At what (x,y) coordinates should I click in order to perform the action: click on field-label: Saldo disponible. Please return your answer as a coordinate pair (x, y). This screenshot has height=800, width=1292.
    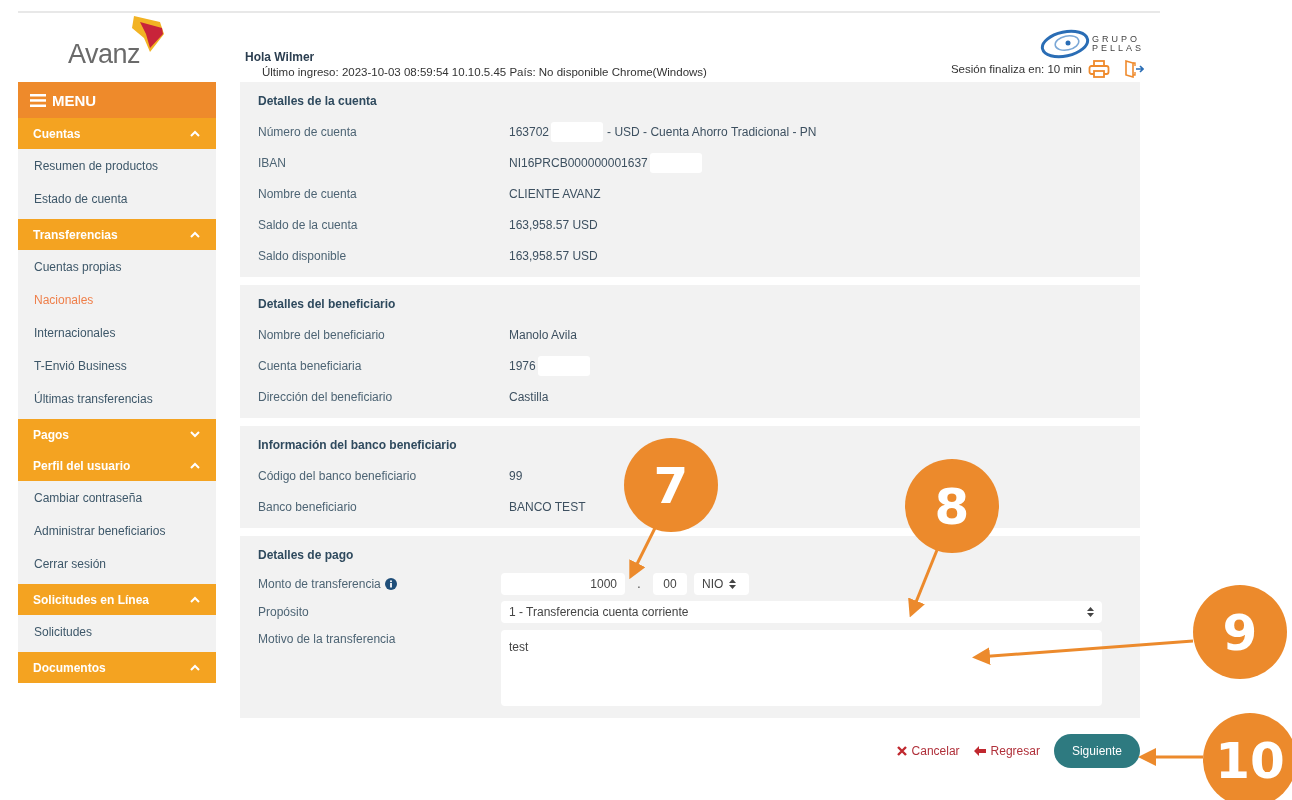
    Looking at the image, I should click on (303, 255).